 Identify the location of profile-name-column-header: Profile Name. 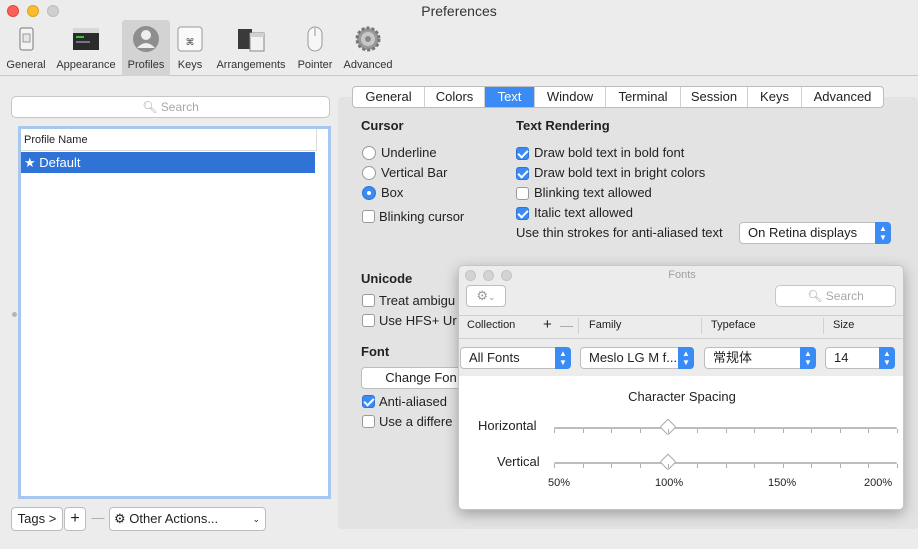
(169, 140).